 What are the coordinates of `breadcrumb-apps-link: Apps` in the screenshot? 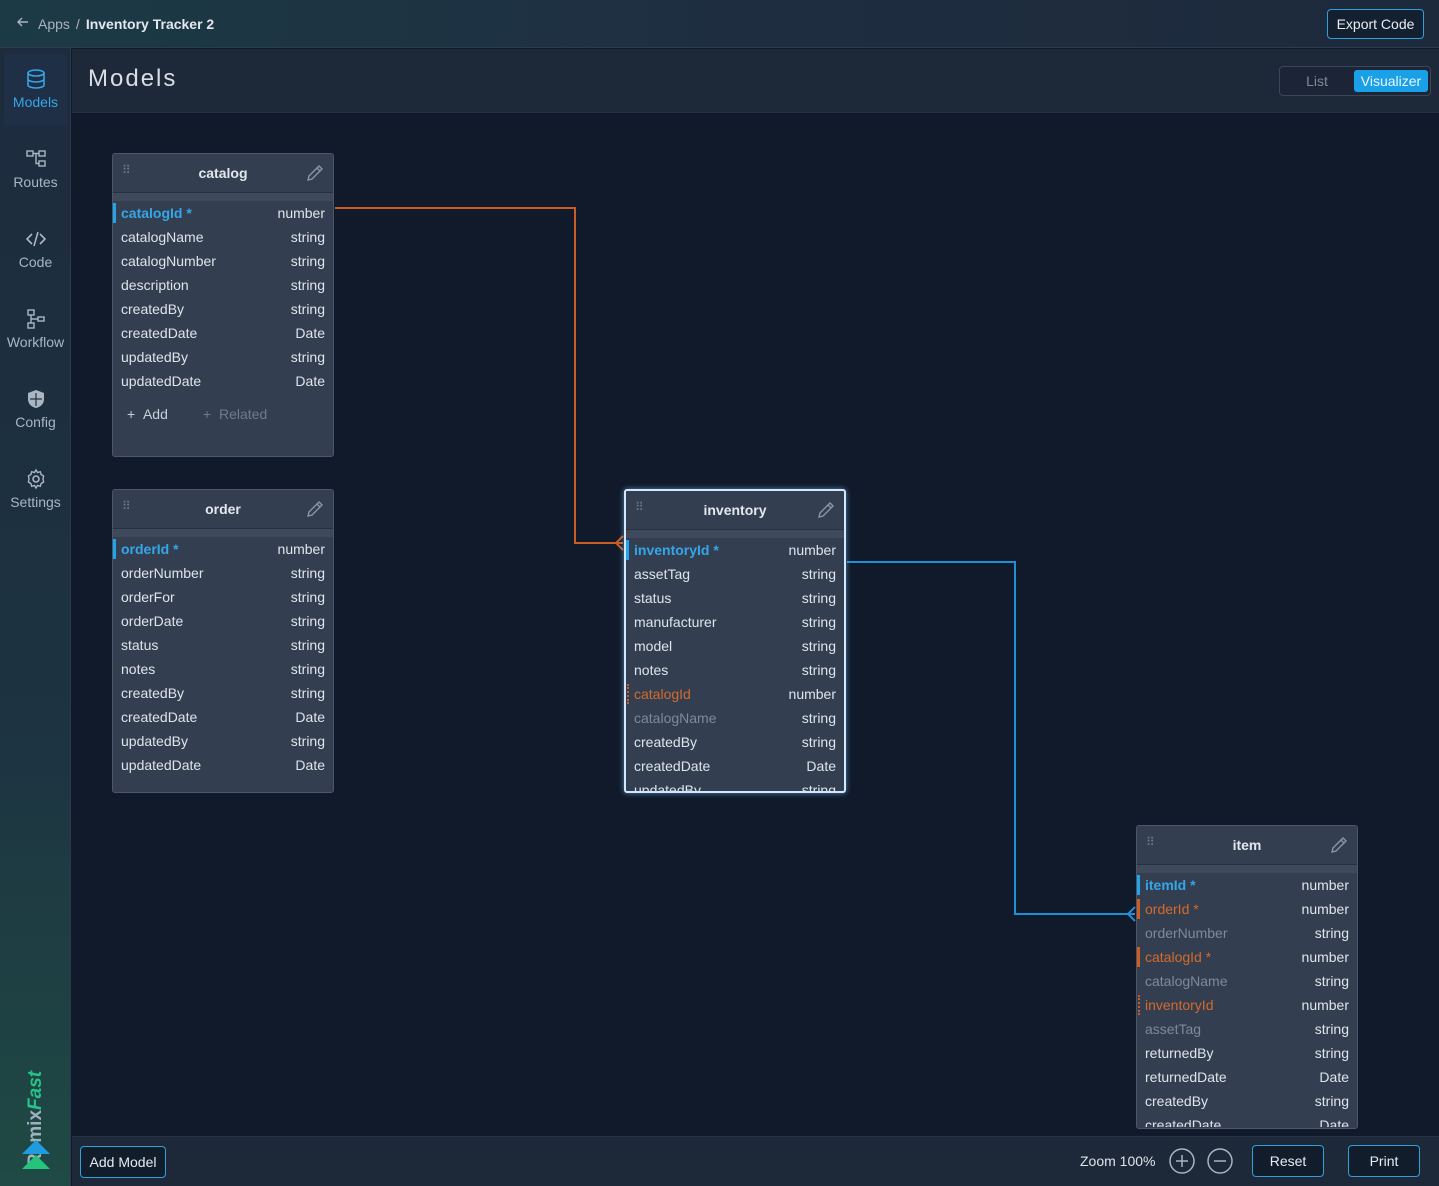 It's located at (54, 24).